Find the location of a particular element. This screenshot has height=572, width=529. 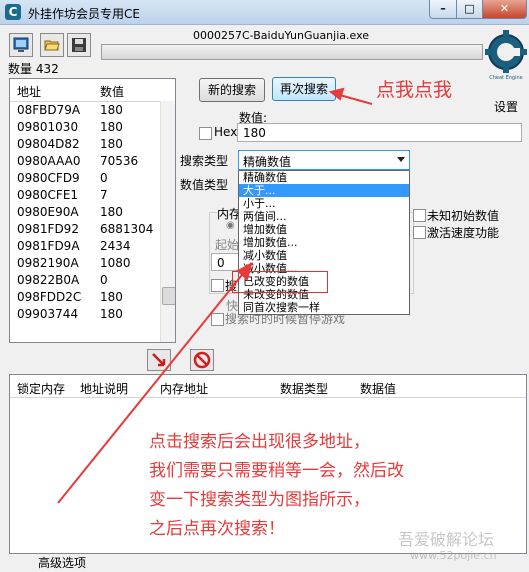

watermark-text: 吾爱破解论坛 is located at coordinates (446, 539).